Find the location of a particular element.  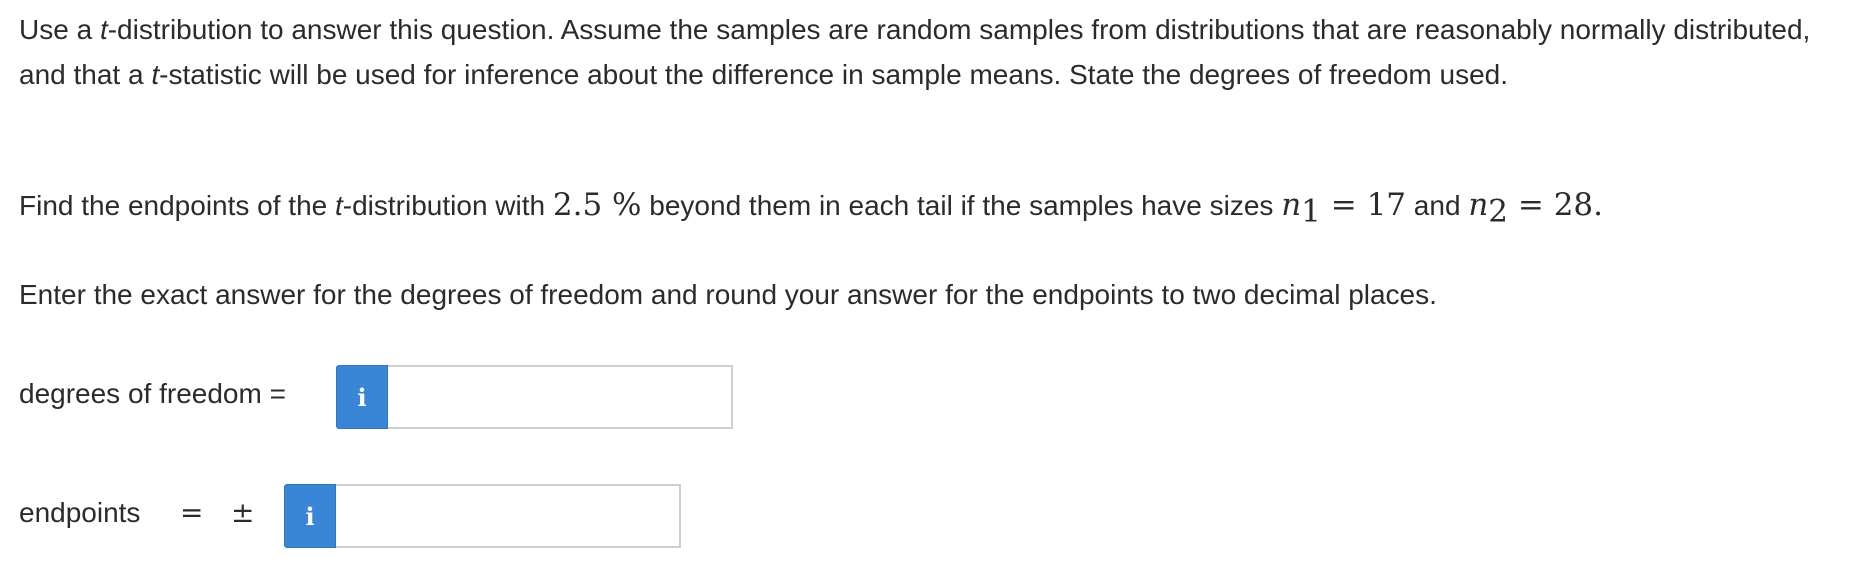

df-info-button: i is located at coordinates (362, 397).